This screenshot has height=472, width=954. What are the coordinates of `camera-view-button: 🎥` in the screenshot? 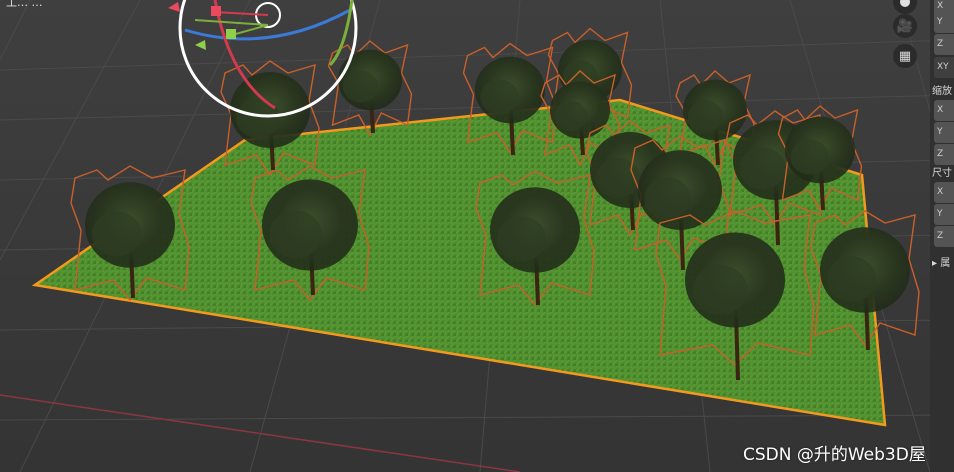 It's located at (905, 26).